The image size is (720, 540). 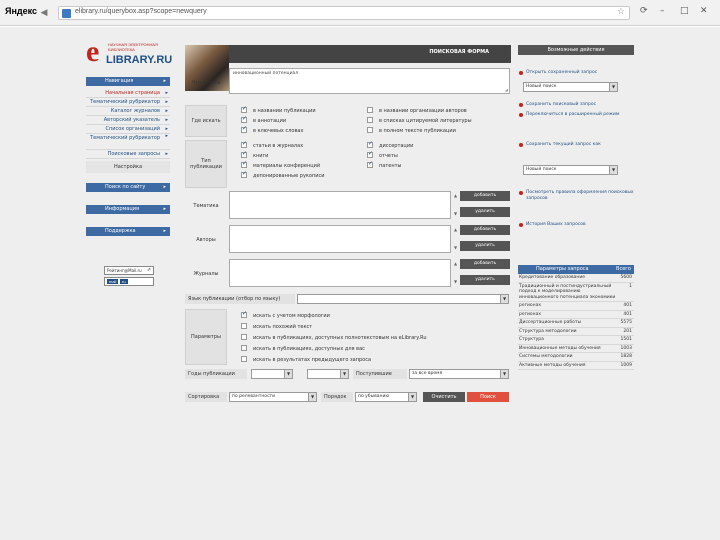 I want to click on authors-add-button: добавить, so click(x=485, y=230).